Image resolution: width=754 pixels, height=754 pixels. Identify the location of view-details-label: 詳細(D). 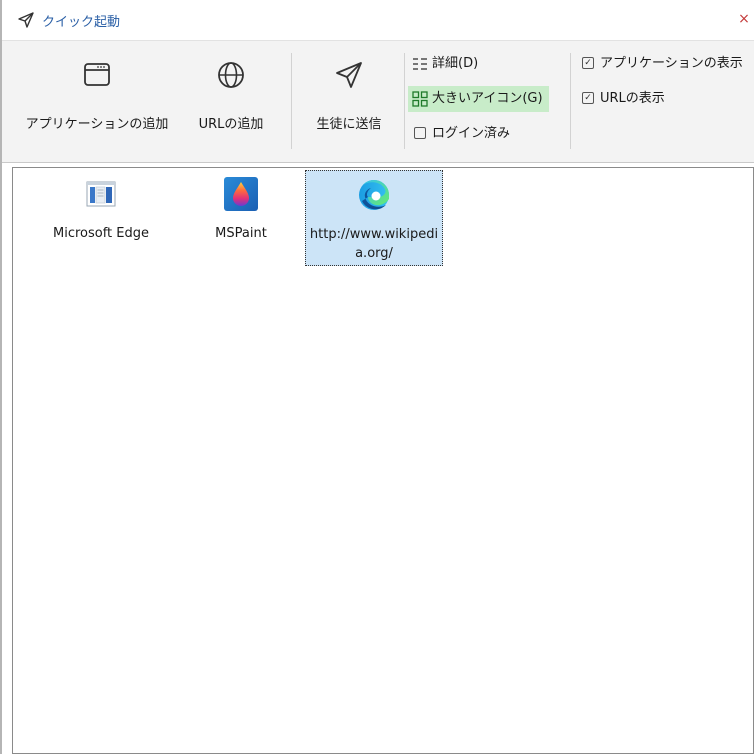
(455, 63).